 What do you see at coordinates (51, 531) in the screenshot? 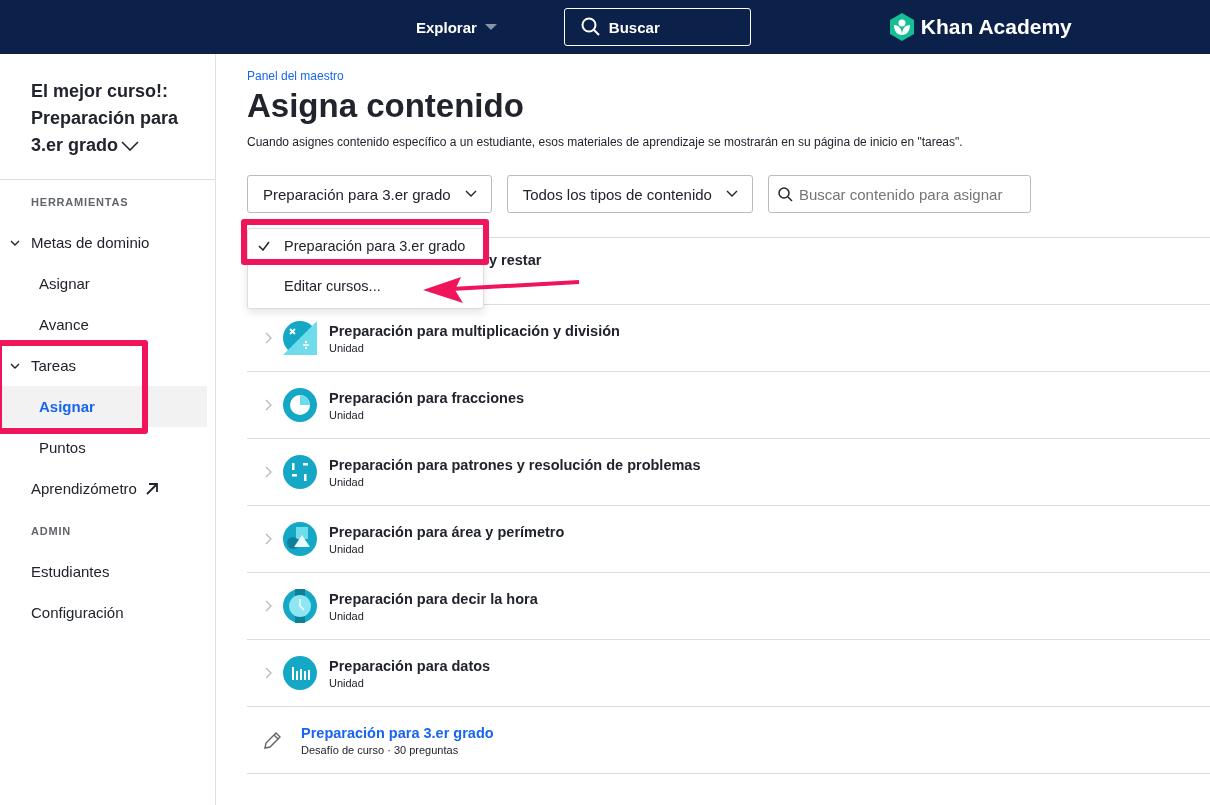
I see `section-heading: ADMIN` at bounding box center [51, 531].